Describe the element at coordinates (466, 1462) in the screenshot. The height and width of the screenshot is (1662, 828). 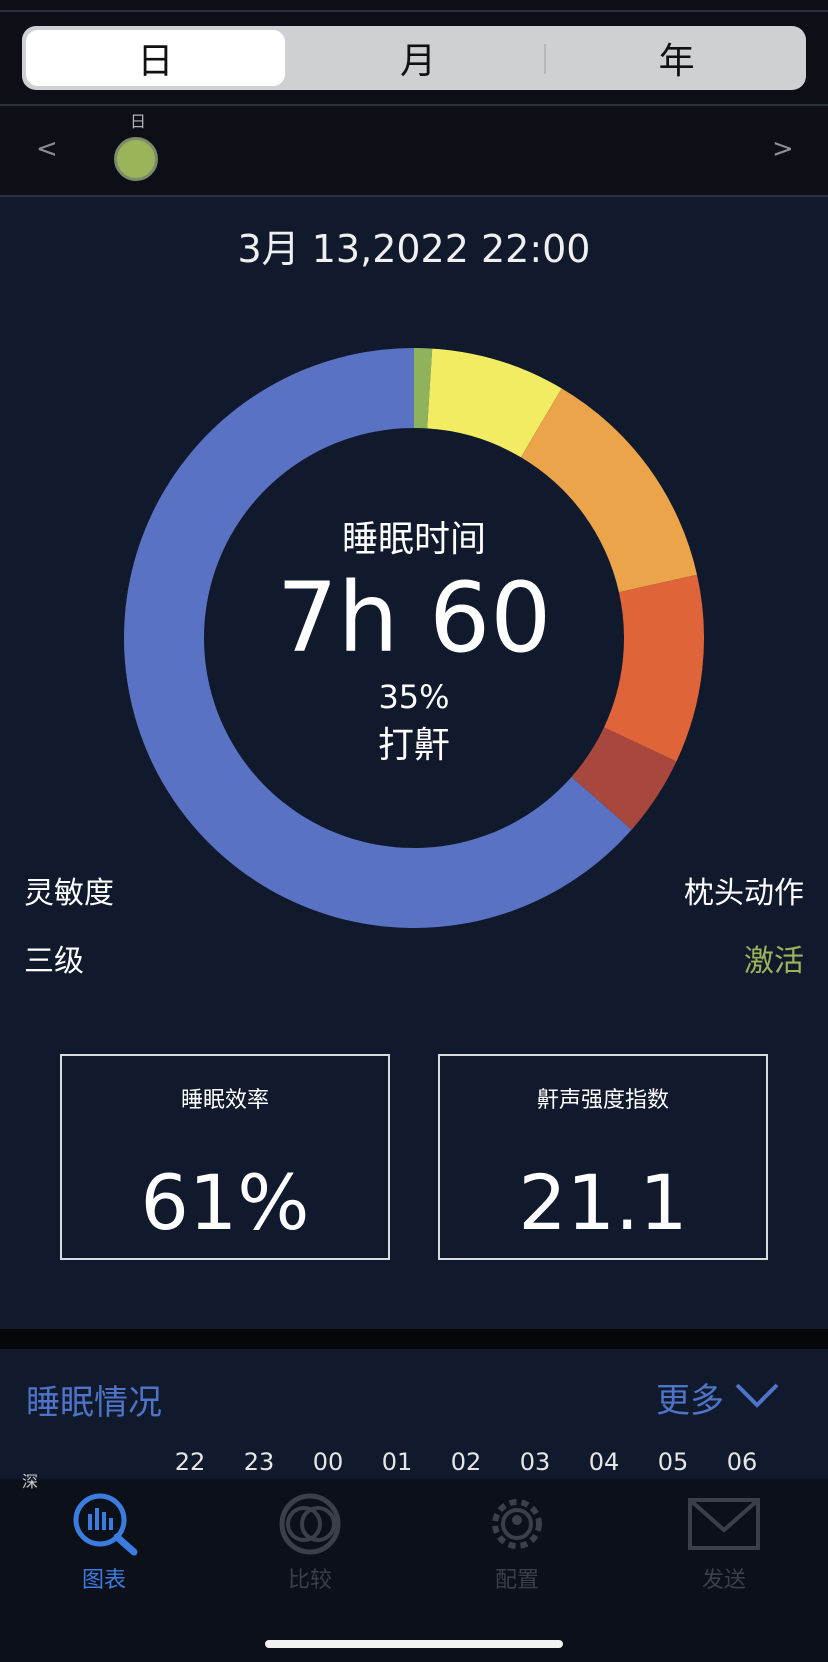
I see `hour-label: 02` at that location.